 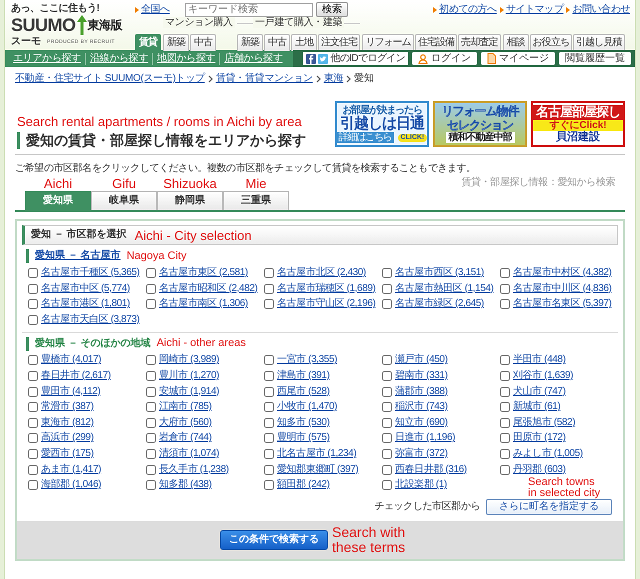 What do you see at coordinates (444, 58) in the screenshot?
I see `login-button: ログイン` at bounding box center [444, 58].